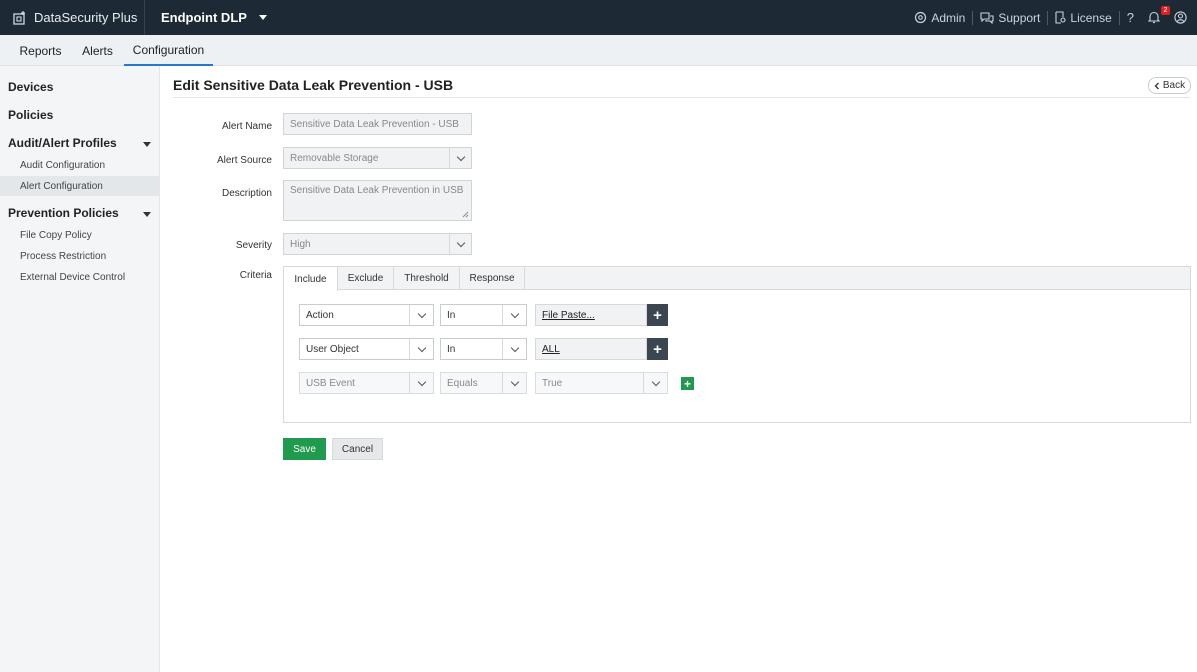  What do you see at coordinates (63, 256) in the screenshot?
I see `sidebar-item-process-restriction: Process Restriction` at bounding box center [63, 256].